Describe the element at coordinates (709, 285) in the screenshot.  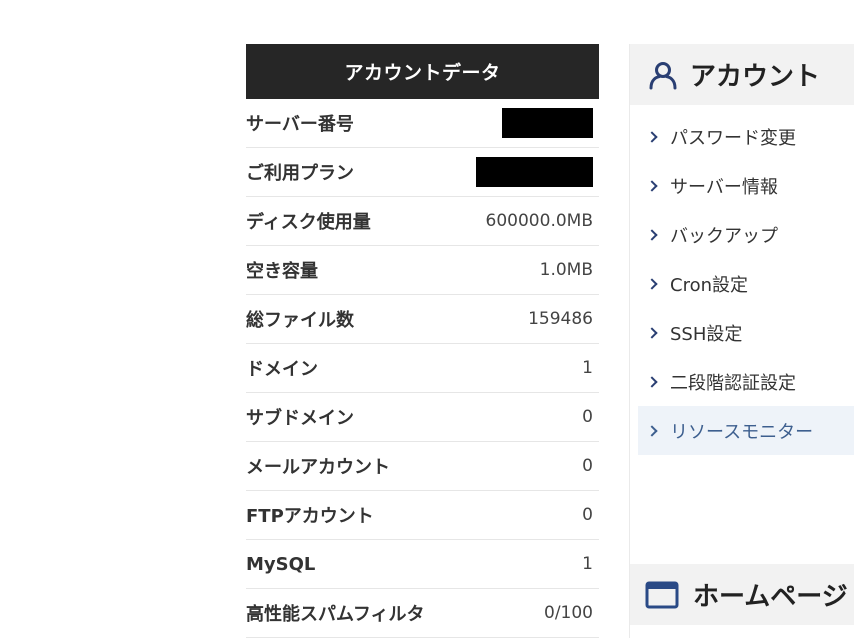
I see `menu-item-label: Cron設定` at that location.